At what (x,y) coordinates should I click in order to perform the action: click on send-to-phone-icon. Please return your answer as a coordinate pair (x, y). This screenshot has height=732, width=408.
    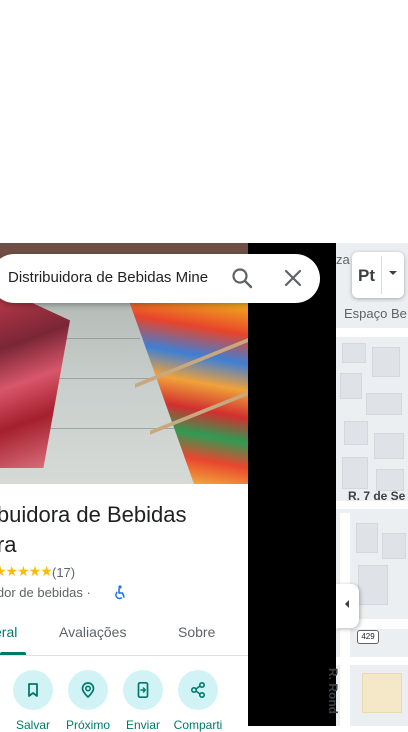
    Looking at the image, I should click on (143, 690).